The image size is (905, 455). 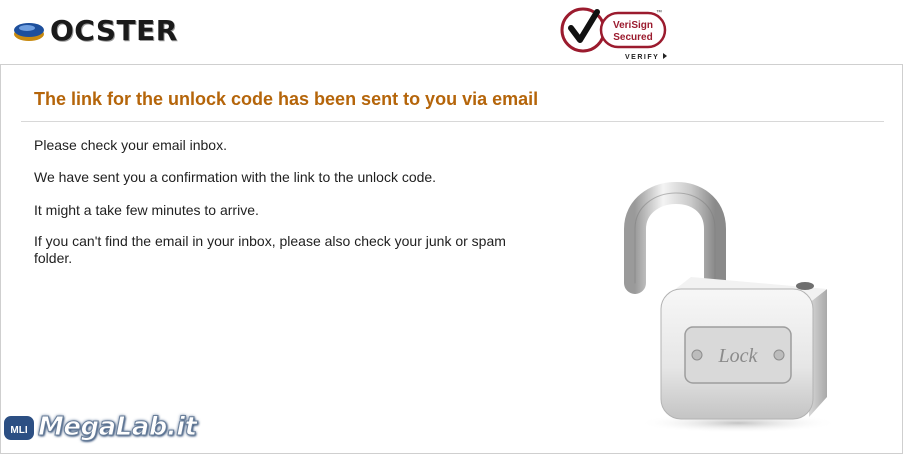 What do you see at coordinates (29, 32) in the screenshot?
I see `ocster-logo-icon` at bounding box center [29, 32].